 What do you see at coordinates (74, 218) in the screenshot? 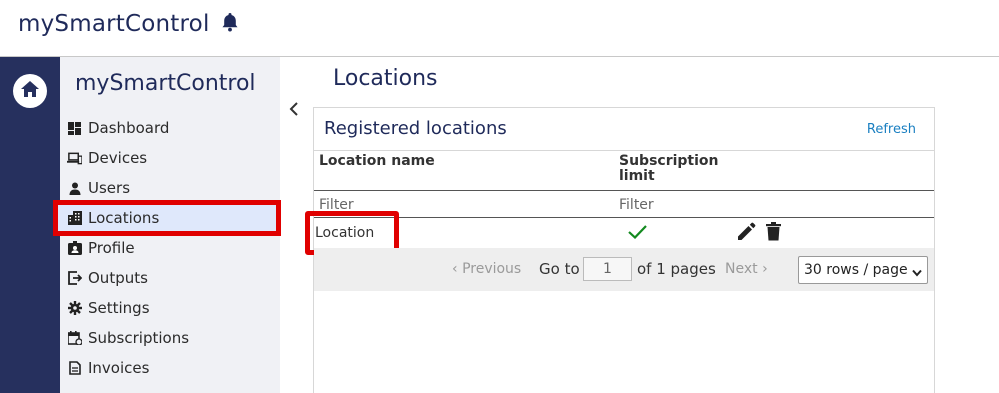
I see `building-icon` at bounding box center [74, 218].